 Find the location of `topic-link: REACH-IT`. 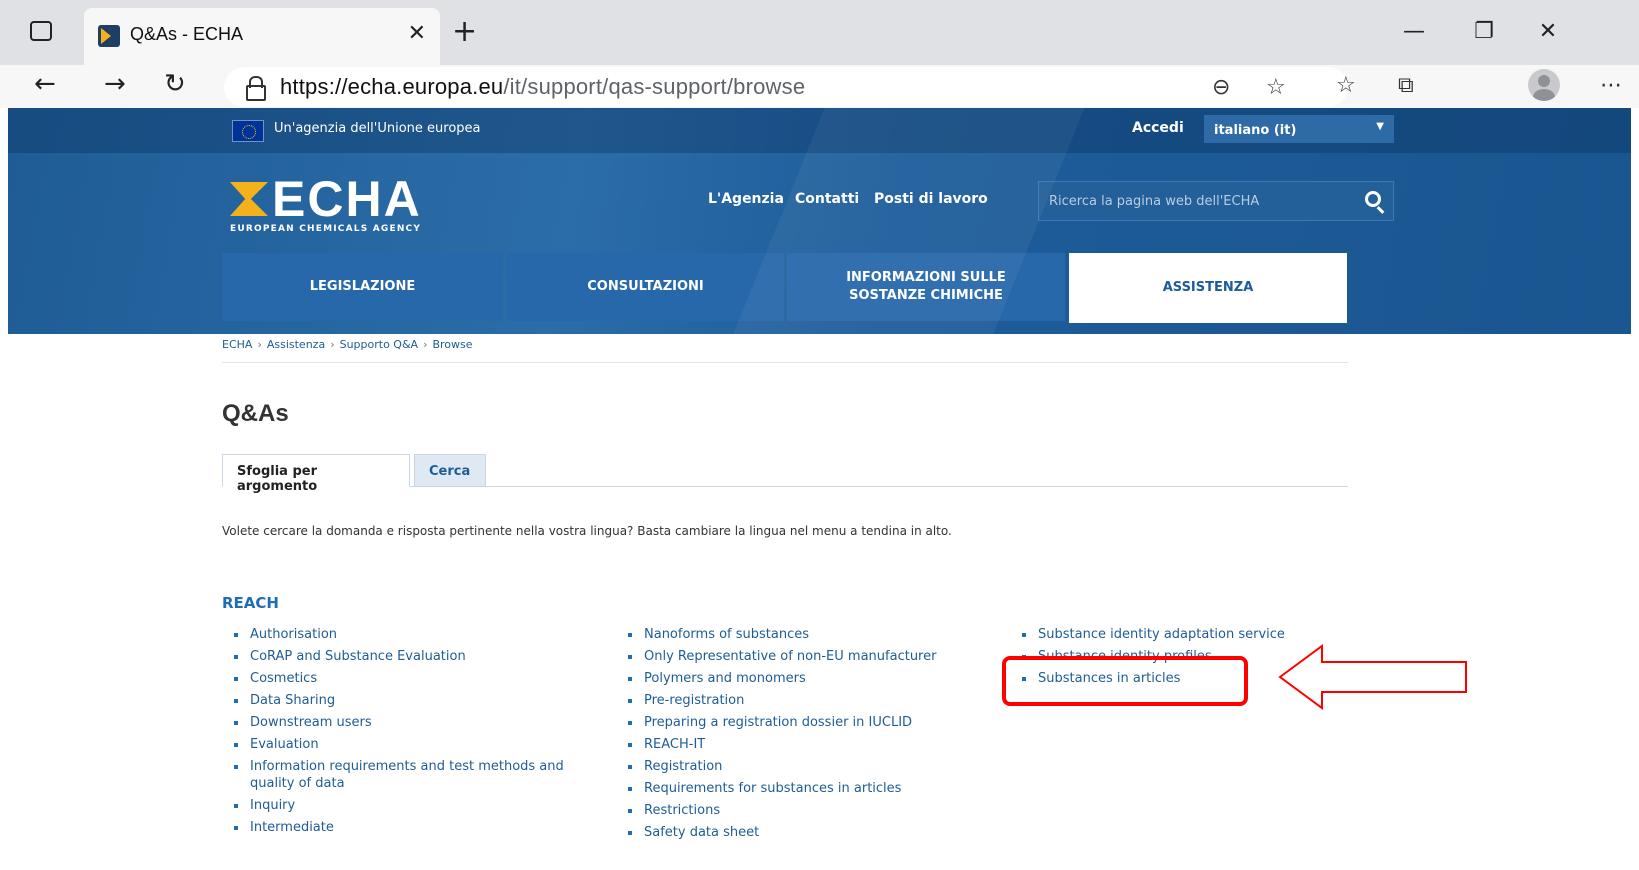

topic-link: REACH-IT is located at coordinates (796, 744).